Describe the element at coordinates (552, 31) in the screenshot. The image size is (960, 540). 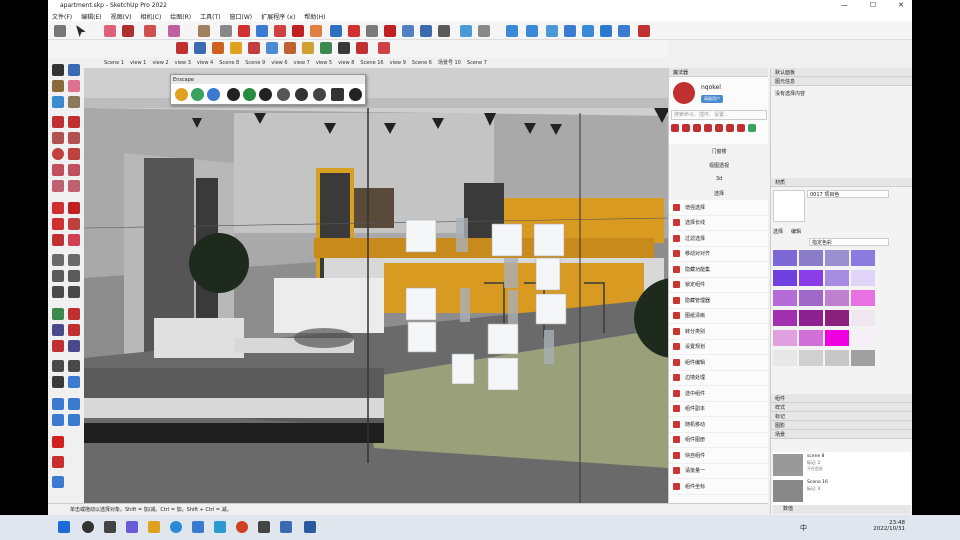
I see `cloud-icon` at that location.